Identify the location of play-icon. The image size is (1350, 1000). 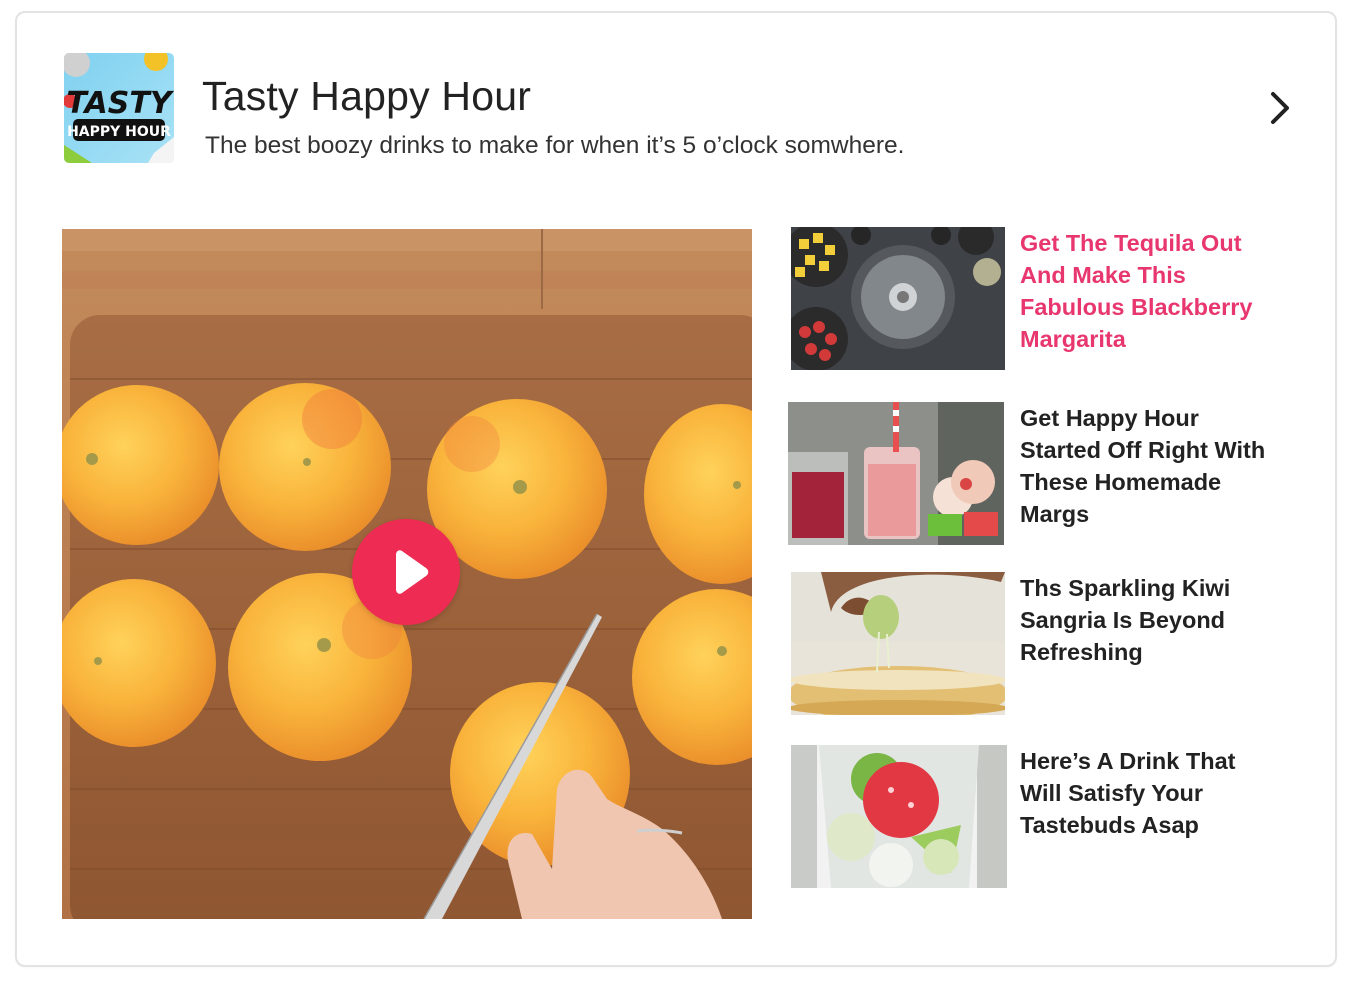
(412, 572).